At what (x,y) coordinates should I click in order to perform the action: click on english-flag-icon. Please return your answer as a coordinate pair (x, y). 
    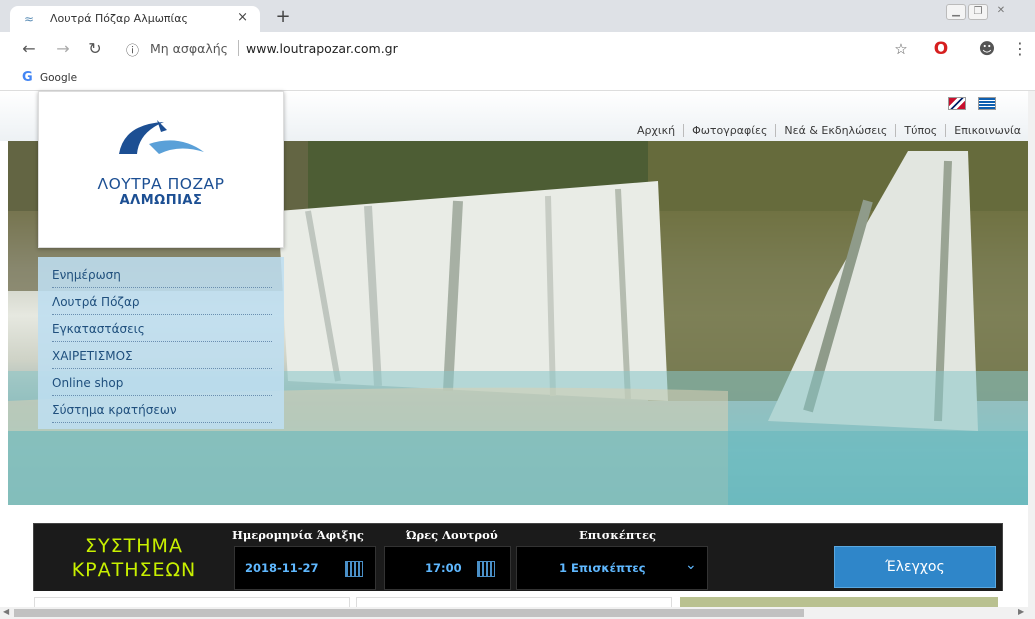
    Looking at the image, I should click on (957, 103).